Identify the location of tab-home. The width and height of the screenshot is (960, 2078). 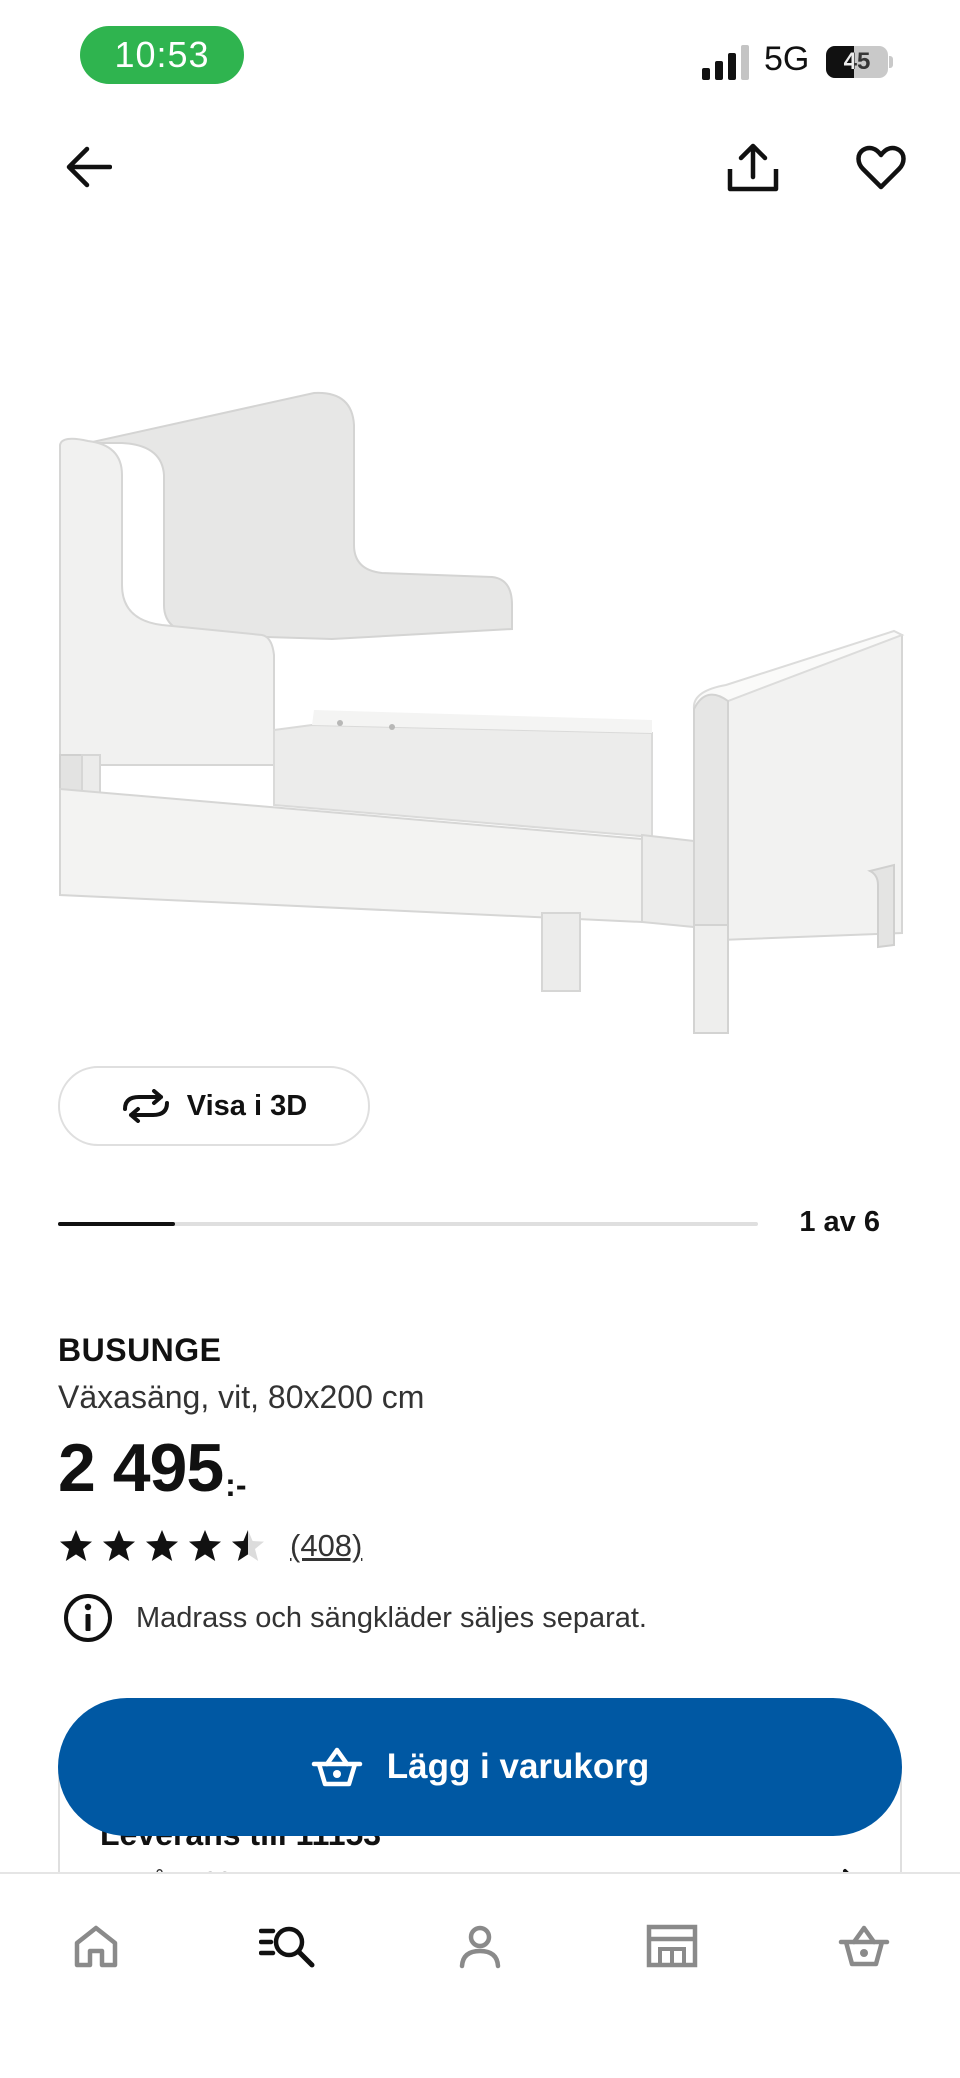
(96, 1946).